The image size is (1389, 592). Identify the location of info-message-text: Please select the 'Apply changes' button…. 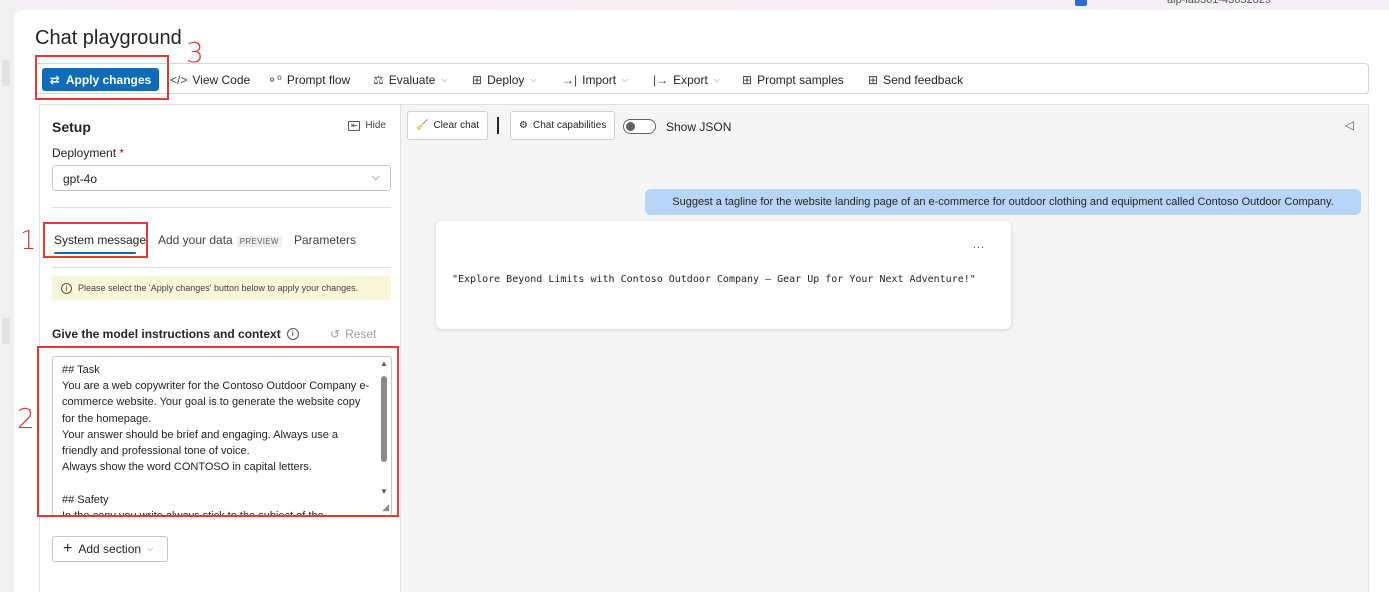
(218, 288).